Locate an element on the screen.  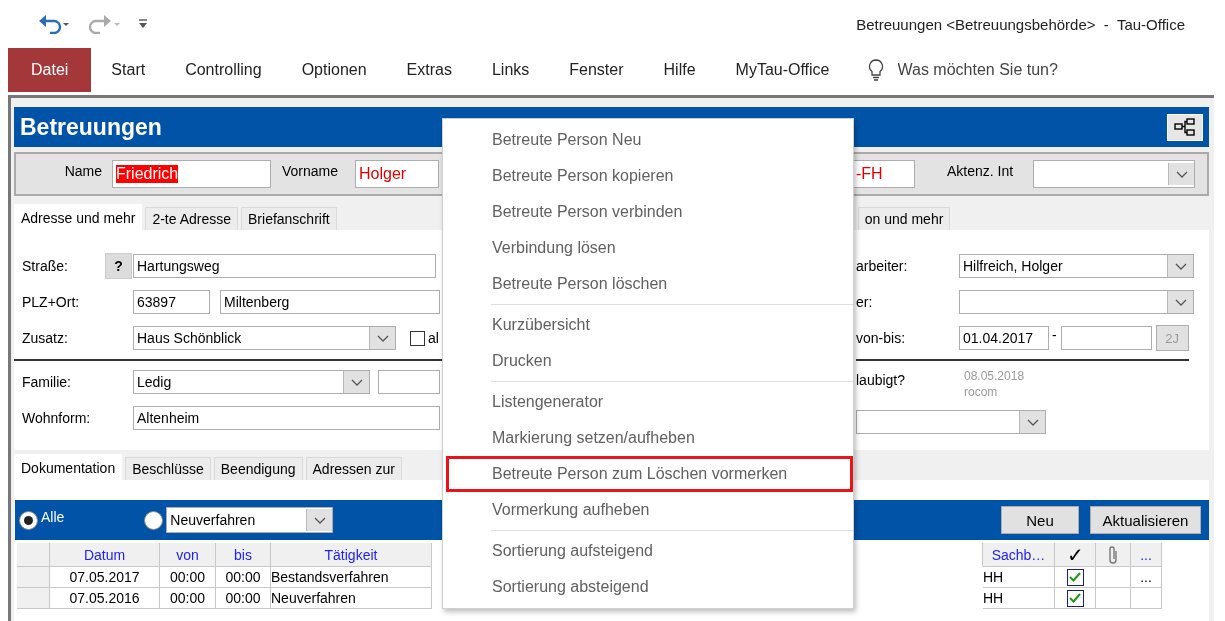
menu-item: Betreute Person verbinden is located at coordinates (648, 212).